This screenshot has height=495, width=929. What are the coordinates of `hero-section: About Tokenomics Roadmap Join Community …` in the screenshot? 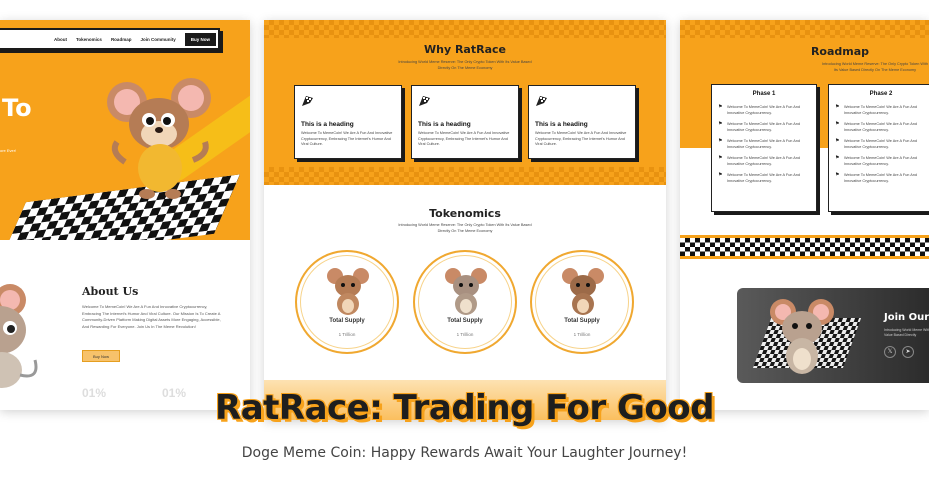 It's located at (125, 141).